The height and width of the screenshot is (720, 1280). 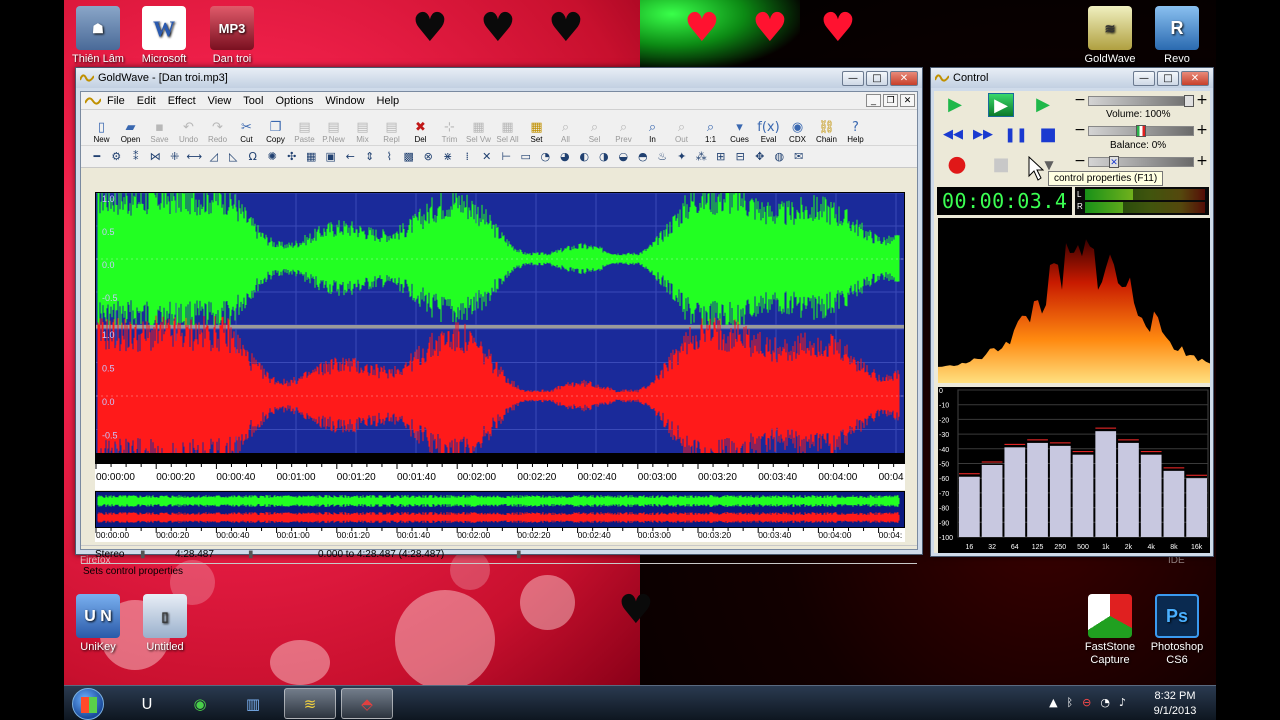 I want to click on control-minimize-button: —, so click(x=1144, y=78).